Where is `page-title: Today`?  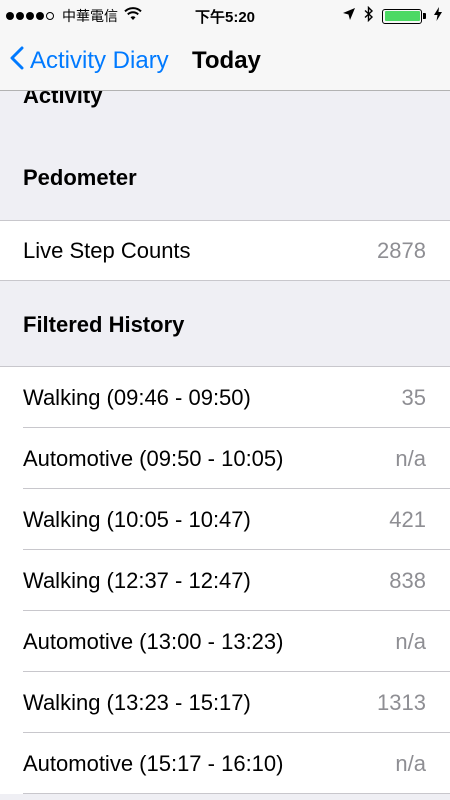 page-title: Today is located at coordinates (226, 60).